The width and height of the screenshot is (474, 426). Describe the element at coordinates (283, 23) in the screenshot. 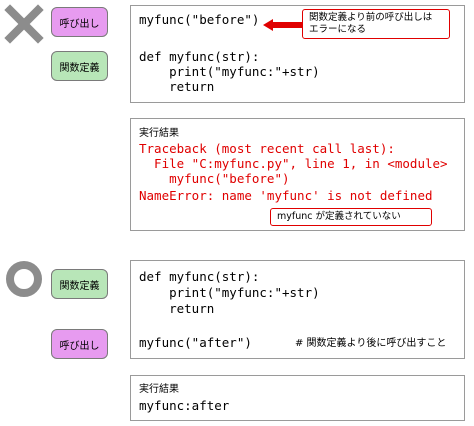

I see `red-arrow-icon` at that location.